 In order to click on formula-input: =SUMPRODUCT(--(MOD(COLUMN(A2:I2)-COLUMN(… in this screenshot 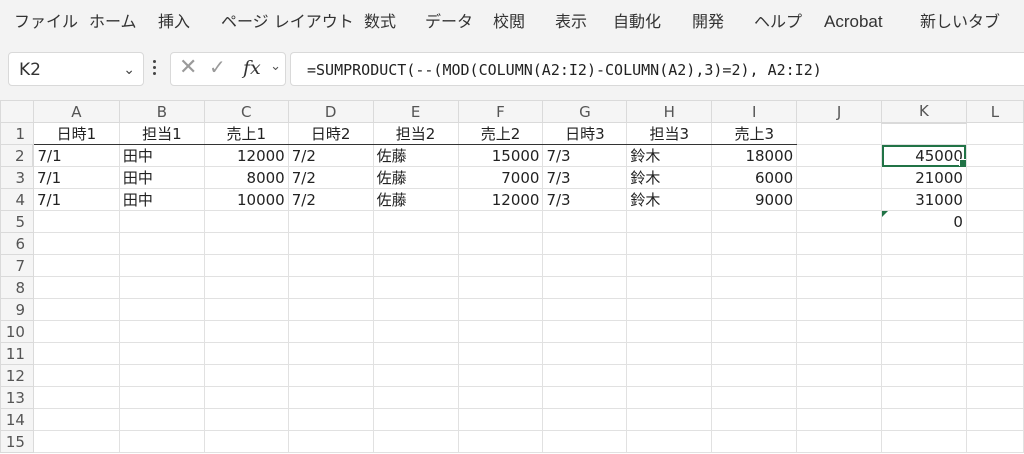, I will do `click(657, 69)`.